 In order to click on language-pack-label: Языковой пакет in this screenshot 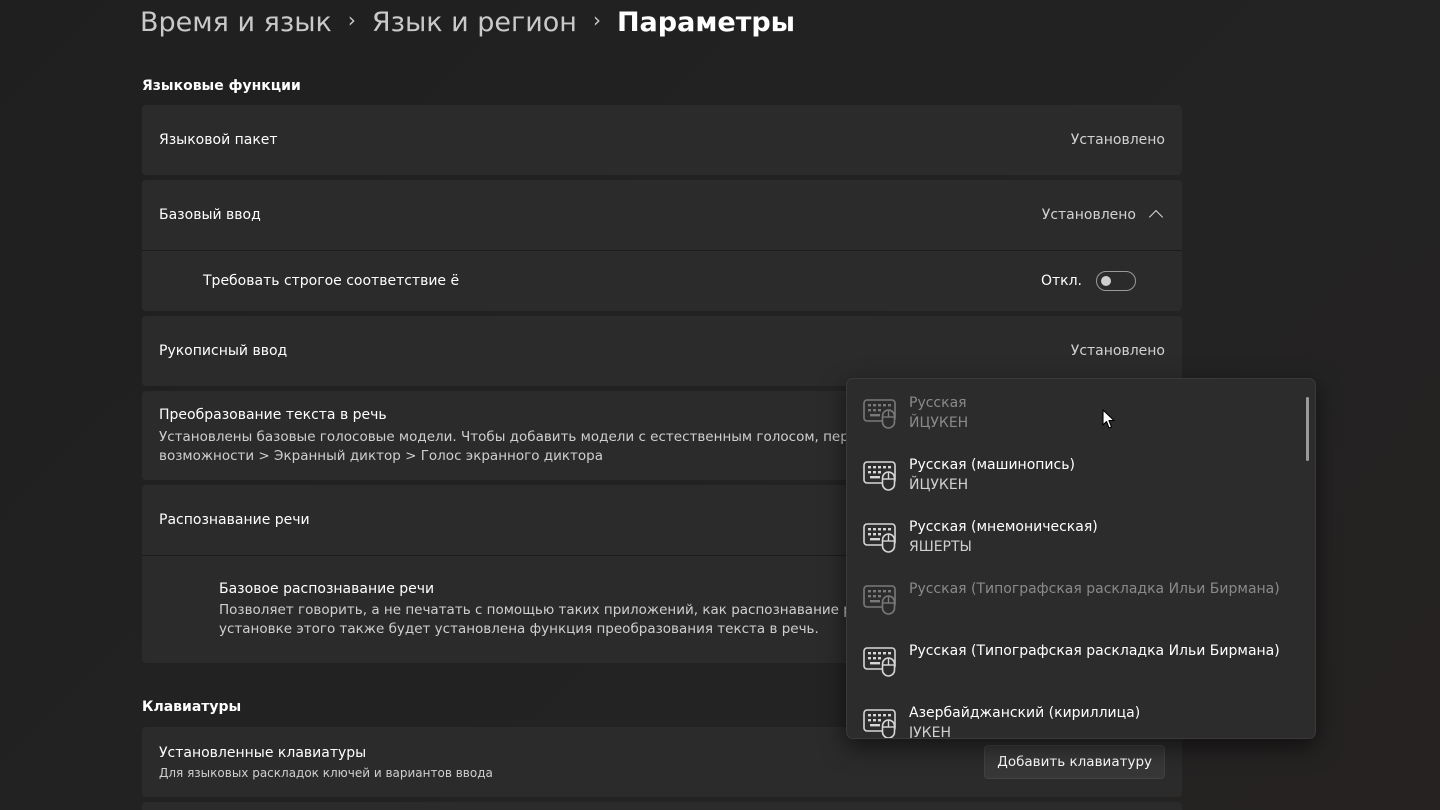, I will do `click(218, 140)`.